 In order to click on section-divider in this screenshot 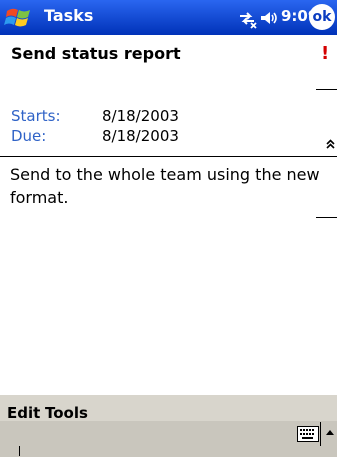, I will do `click(168, 156)`.